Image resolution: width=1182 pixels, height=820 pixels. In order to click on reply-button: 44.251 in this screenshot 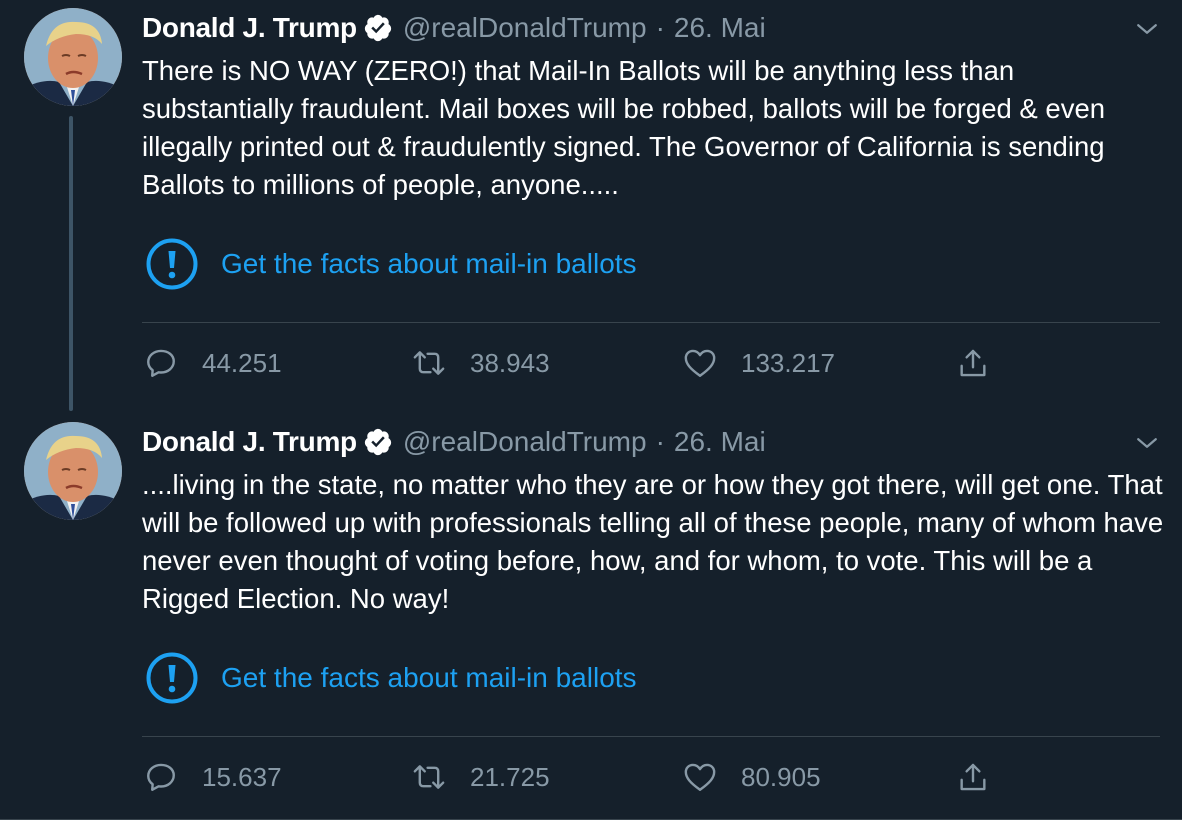, I will do `click(213, 363)`.